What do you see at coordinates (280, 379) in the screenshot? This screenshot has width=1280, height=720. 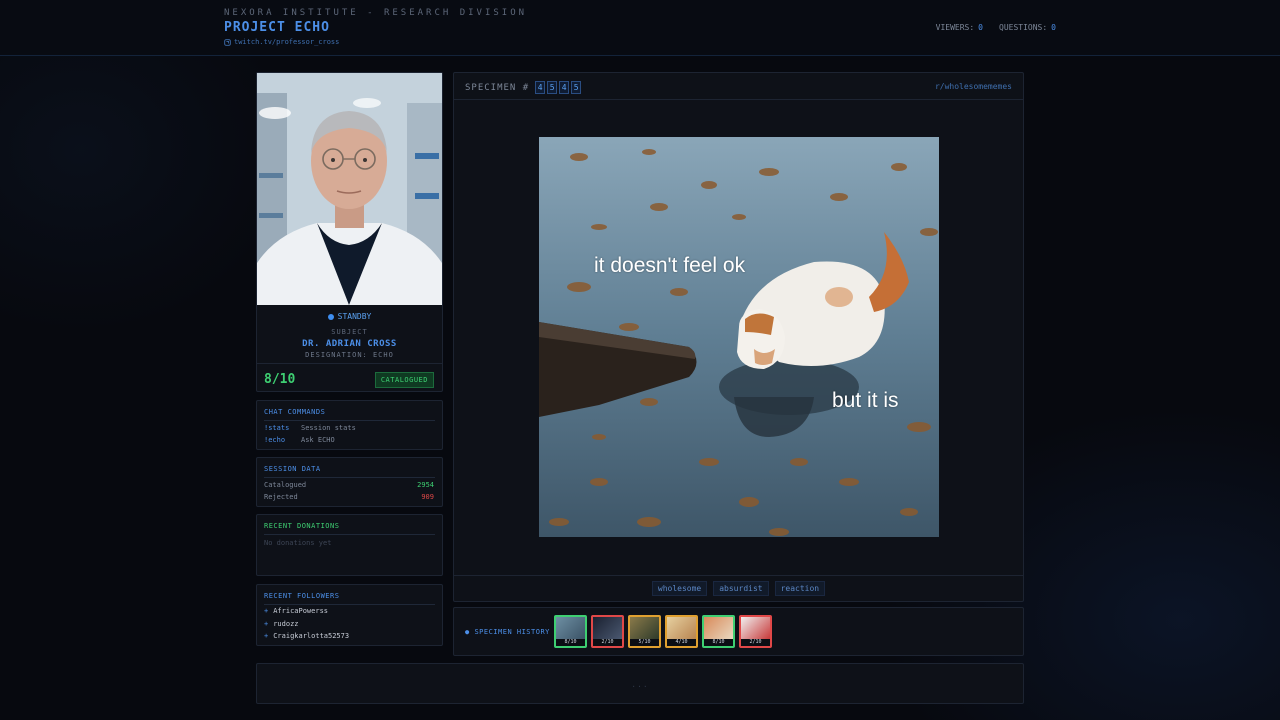 I see `current-score: 8/10` at bounding box center [280, 379].